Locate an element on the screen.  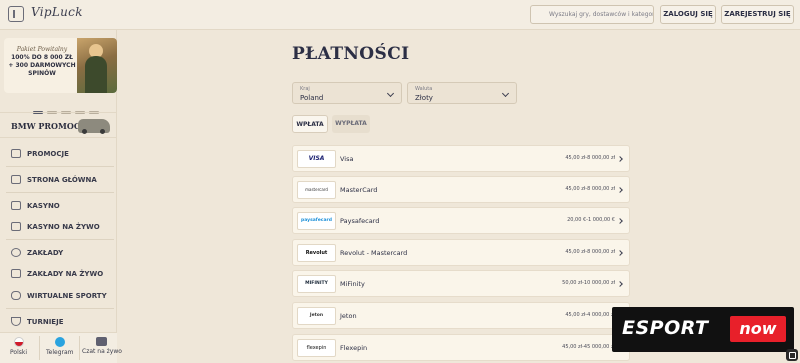
sidebar-item-promocje: PROMOCJE is located at coordinates (58, 154).